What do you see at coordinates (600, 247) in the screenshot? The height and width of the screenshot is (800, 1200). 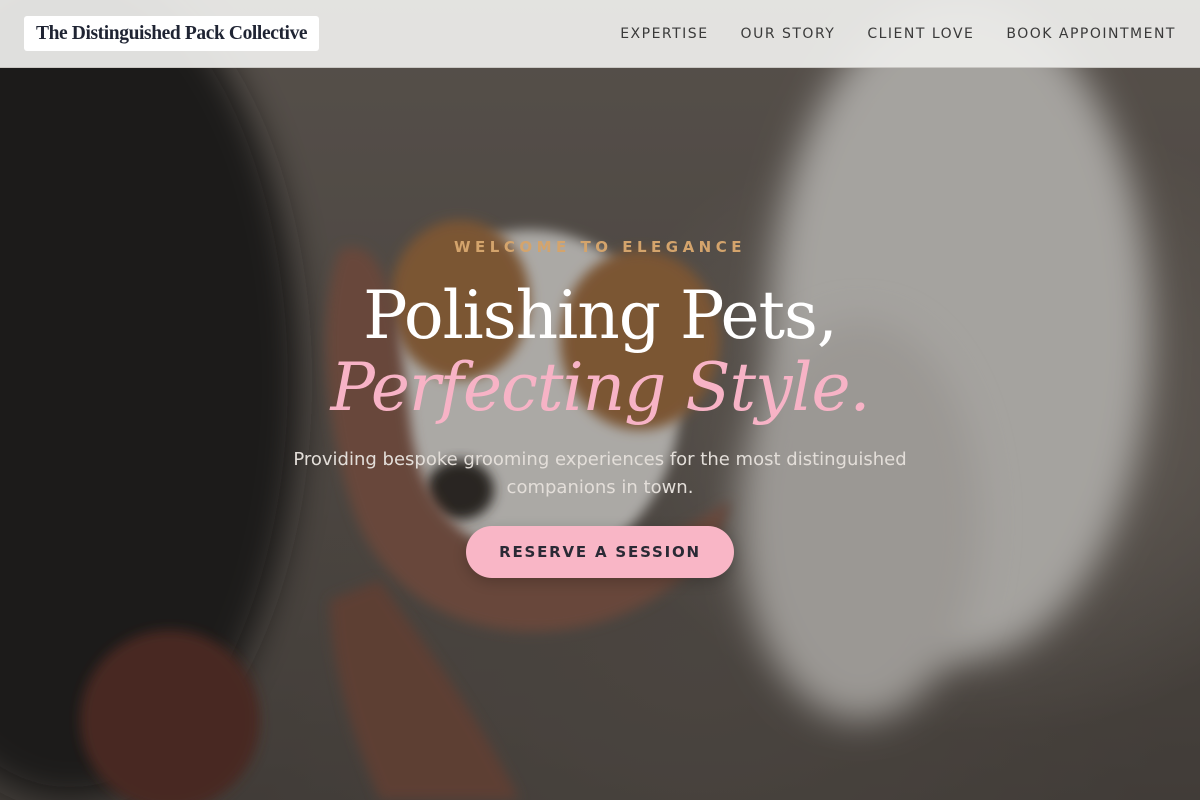 I see `hero-eyebrow: WELCOME TO ELEGANCE` at bounding box center [600, 247].